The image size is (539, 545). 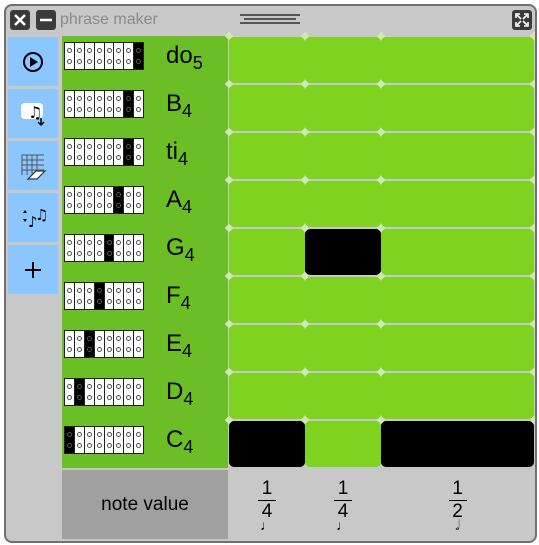 I want to click on drag-handle-icon, so click(x=270, y=19).